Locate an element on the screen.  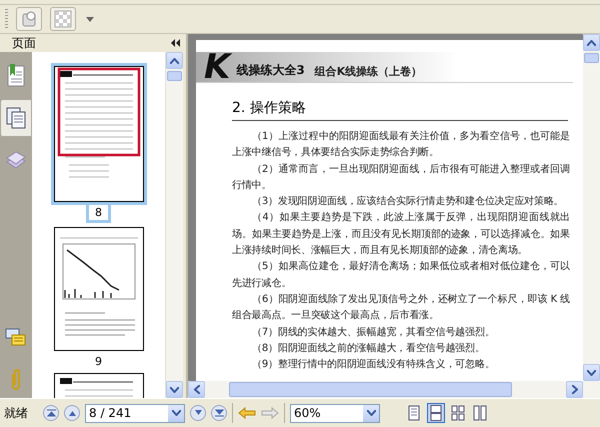
book-logo: K is located at coordinates (217, 67).